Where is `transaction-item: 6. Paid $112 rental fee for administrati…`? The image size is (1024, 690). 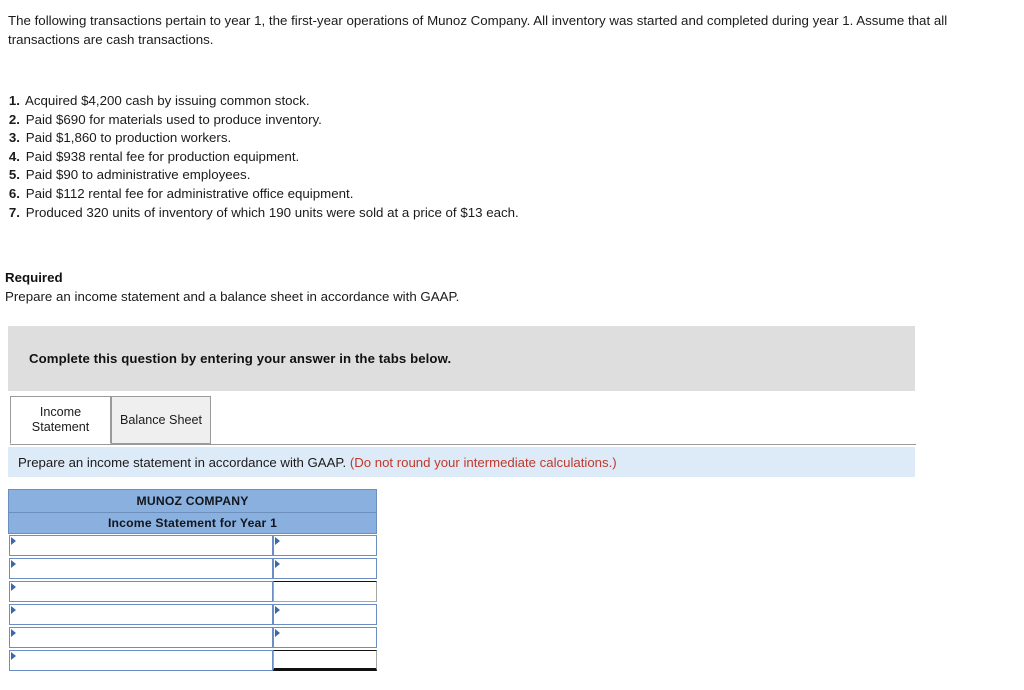 transaction-item: 6. Paid $112 rental fee for administrati… is located at coordinates (415, 194).